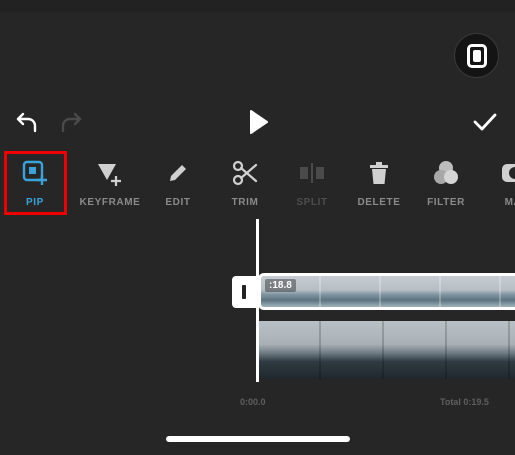 The image size is (515, 455). I want to click on tool-split: SPLIT, so click(312, 183).